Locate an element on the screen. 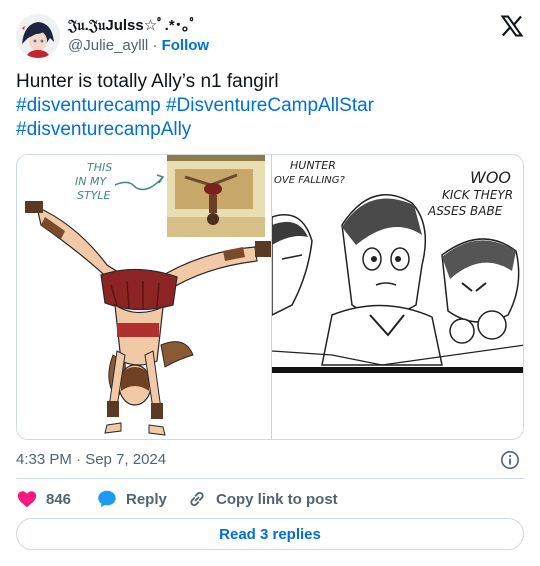  author-handle-row: @Julie_aylll · Follow is located at coordinates (138, 46).